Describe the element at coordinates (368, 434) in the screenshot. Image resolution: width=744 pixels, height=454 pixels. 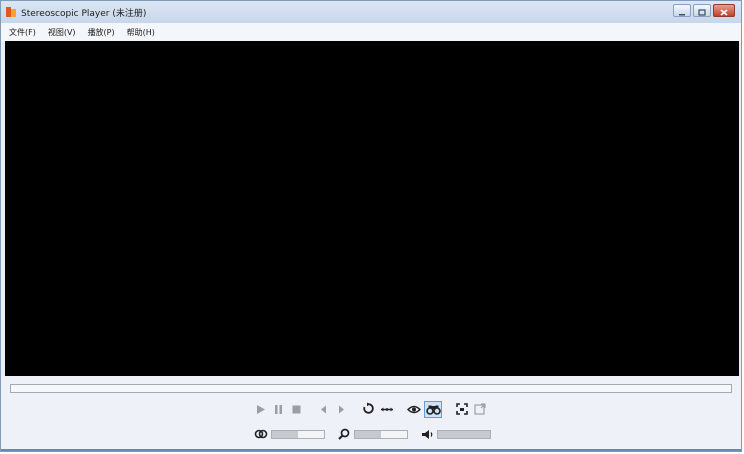
I see `zoom-slider-fill` at that location.